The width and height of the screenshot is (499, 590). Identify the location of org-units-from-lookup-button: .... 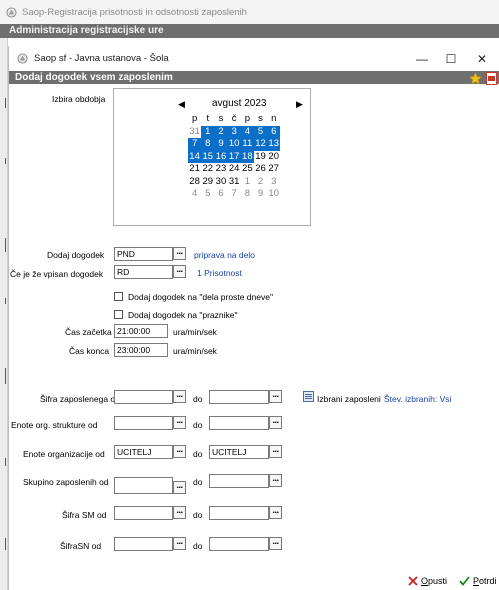
(179, 451).